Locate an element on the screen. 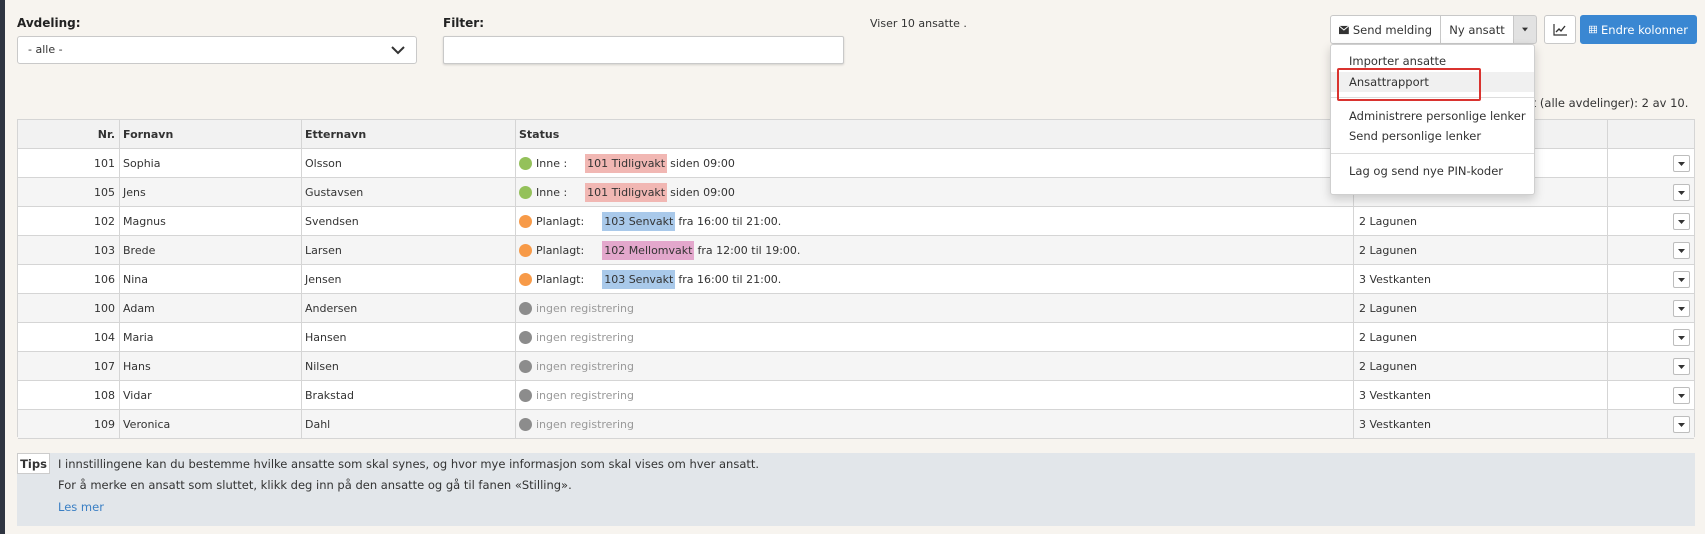 This screenshot has height=534, width=1705. menu-item-send-links: Send personlige lenker is located at coordinates (1432, 136).